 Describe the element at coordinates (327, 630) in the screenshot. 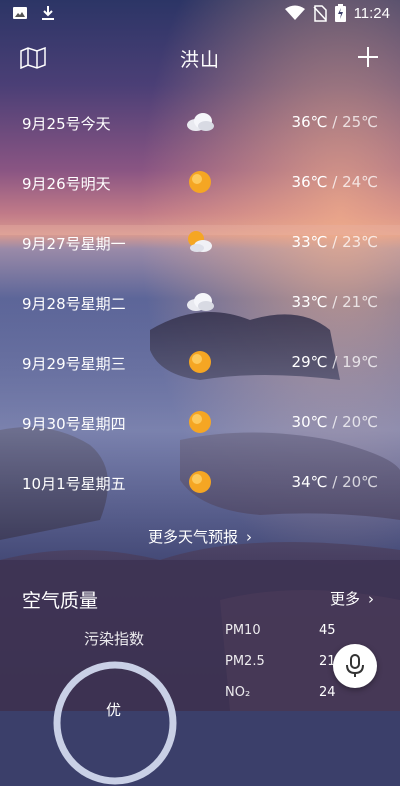

I see `pollutant-value: 45` at that location.